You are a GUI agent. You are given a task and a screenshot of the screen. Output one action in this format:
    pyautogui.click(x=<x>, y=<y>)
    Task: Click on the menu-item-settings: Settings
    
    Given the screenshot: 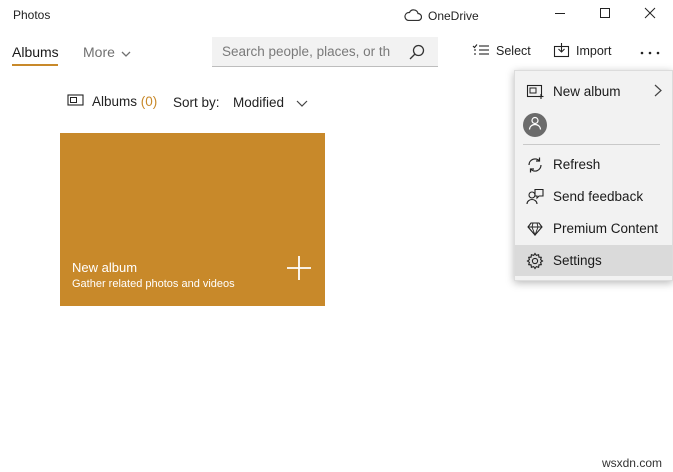 What is the action you would take?
    pyautogui.click(x=593, y=260)
    